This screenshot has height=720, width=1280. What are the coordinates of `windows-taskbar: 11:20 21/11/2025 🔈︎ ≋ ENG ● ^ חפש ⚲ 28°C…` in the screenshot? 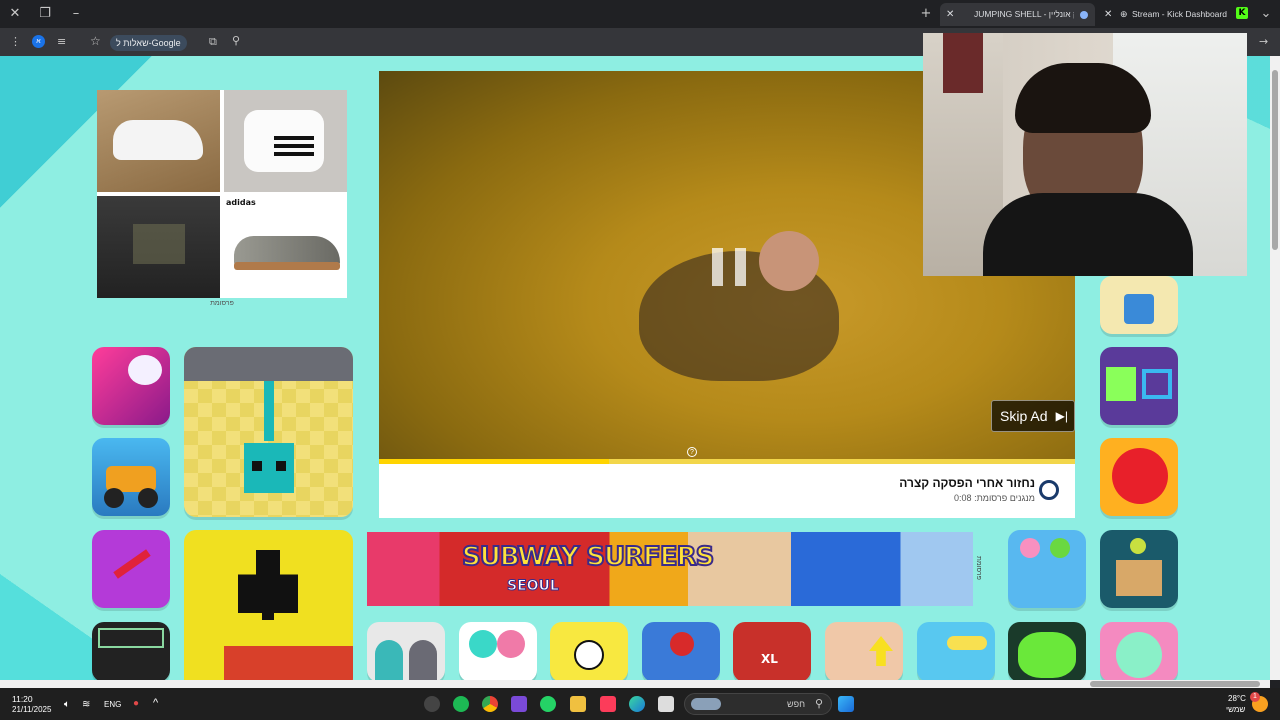 It's located at (640, 704).